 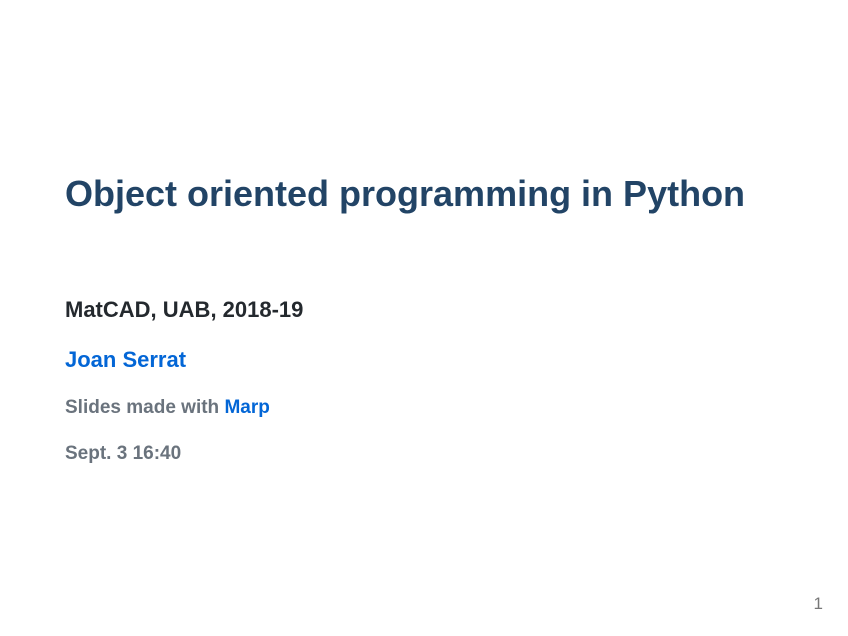 What do you see at coordinates (123, 453) in the screenshot?
I see `date-text: Sept. 3 16:40` at bounding box center [123, 453].